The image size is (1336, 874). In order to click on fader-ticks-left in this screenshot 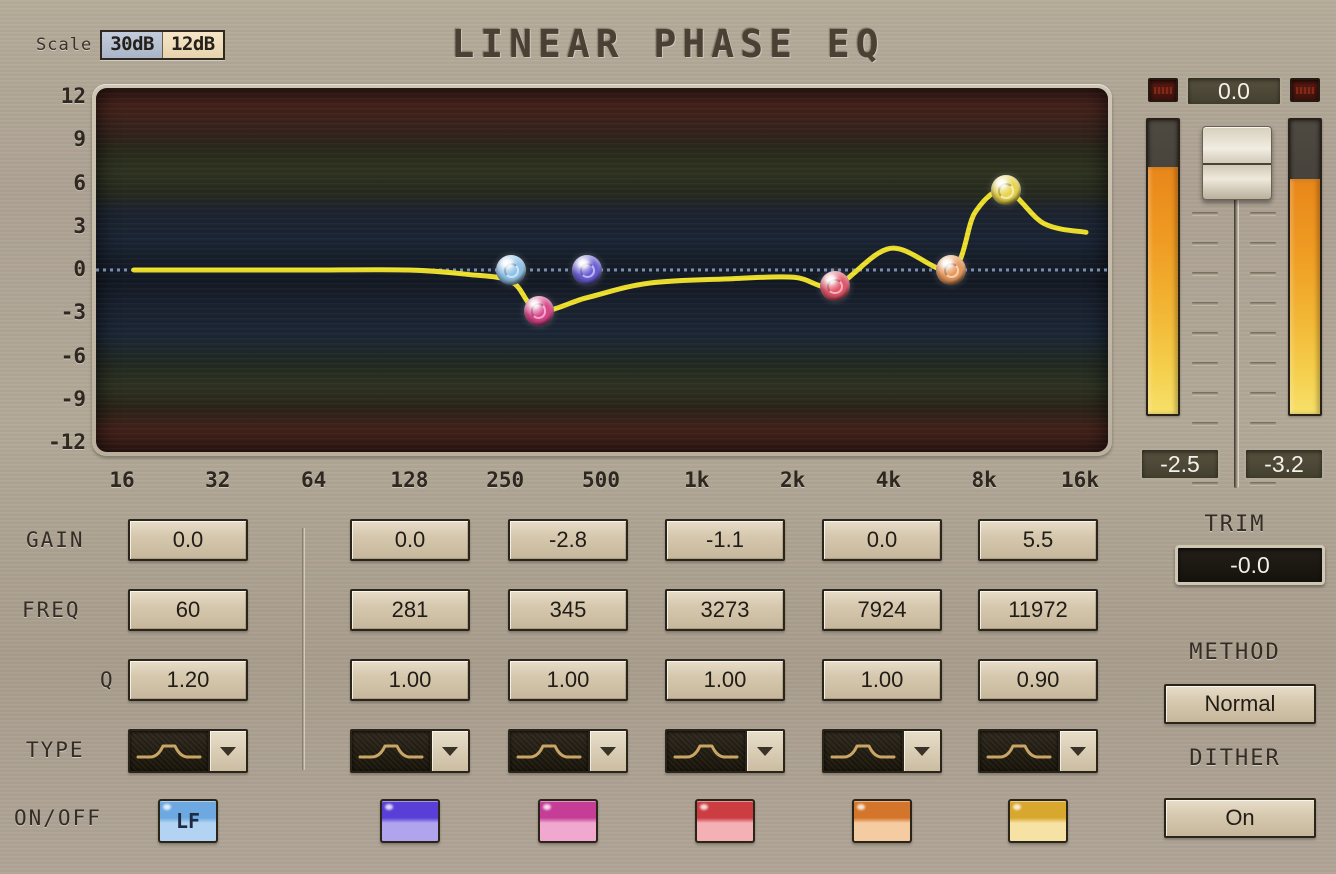, I will do `click(1205, 343)`.